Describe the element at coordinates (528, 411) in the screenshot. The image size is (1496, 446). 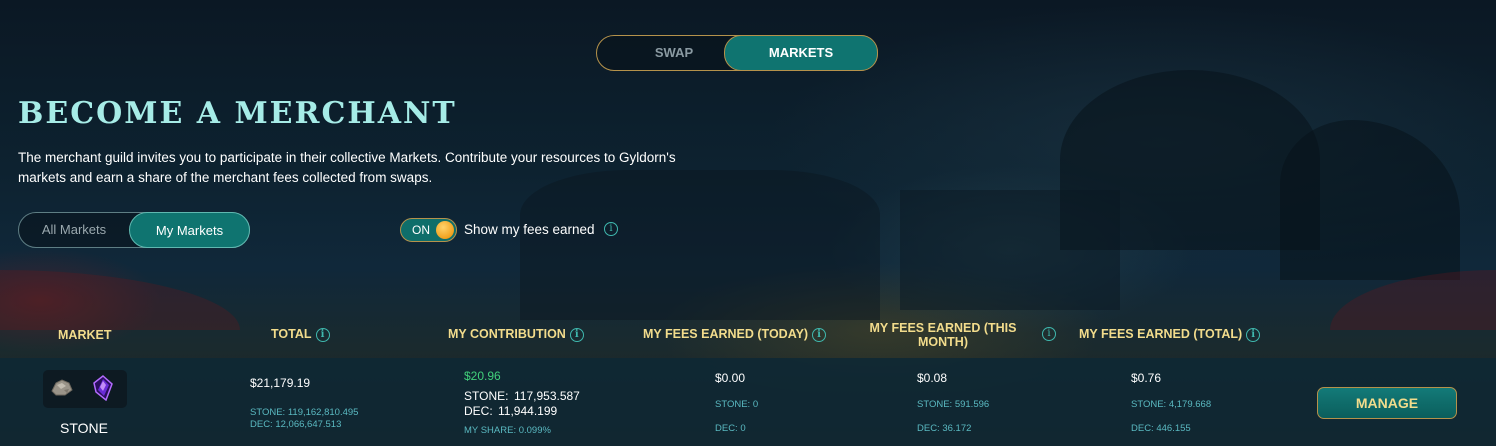
I see `contribution-dec-value: 11,944.199` at that location.